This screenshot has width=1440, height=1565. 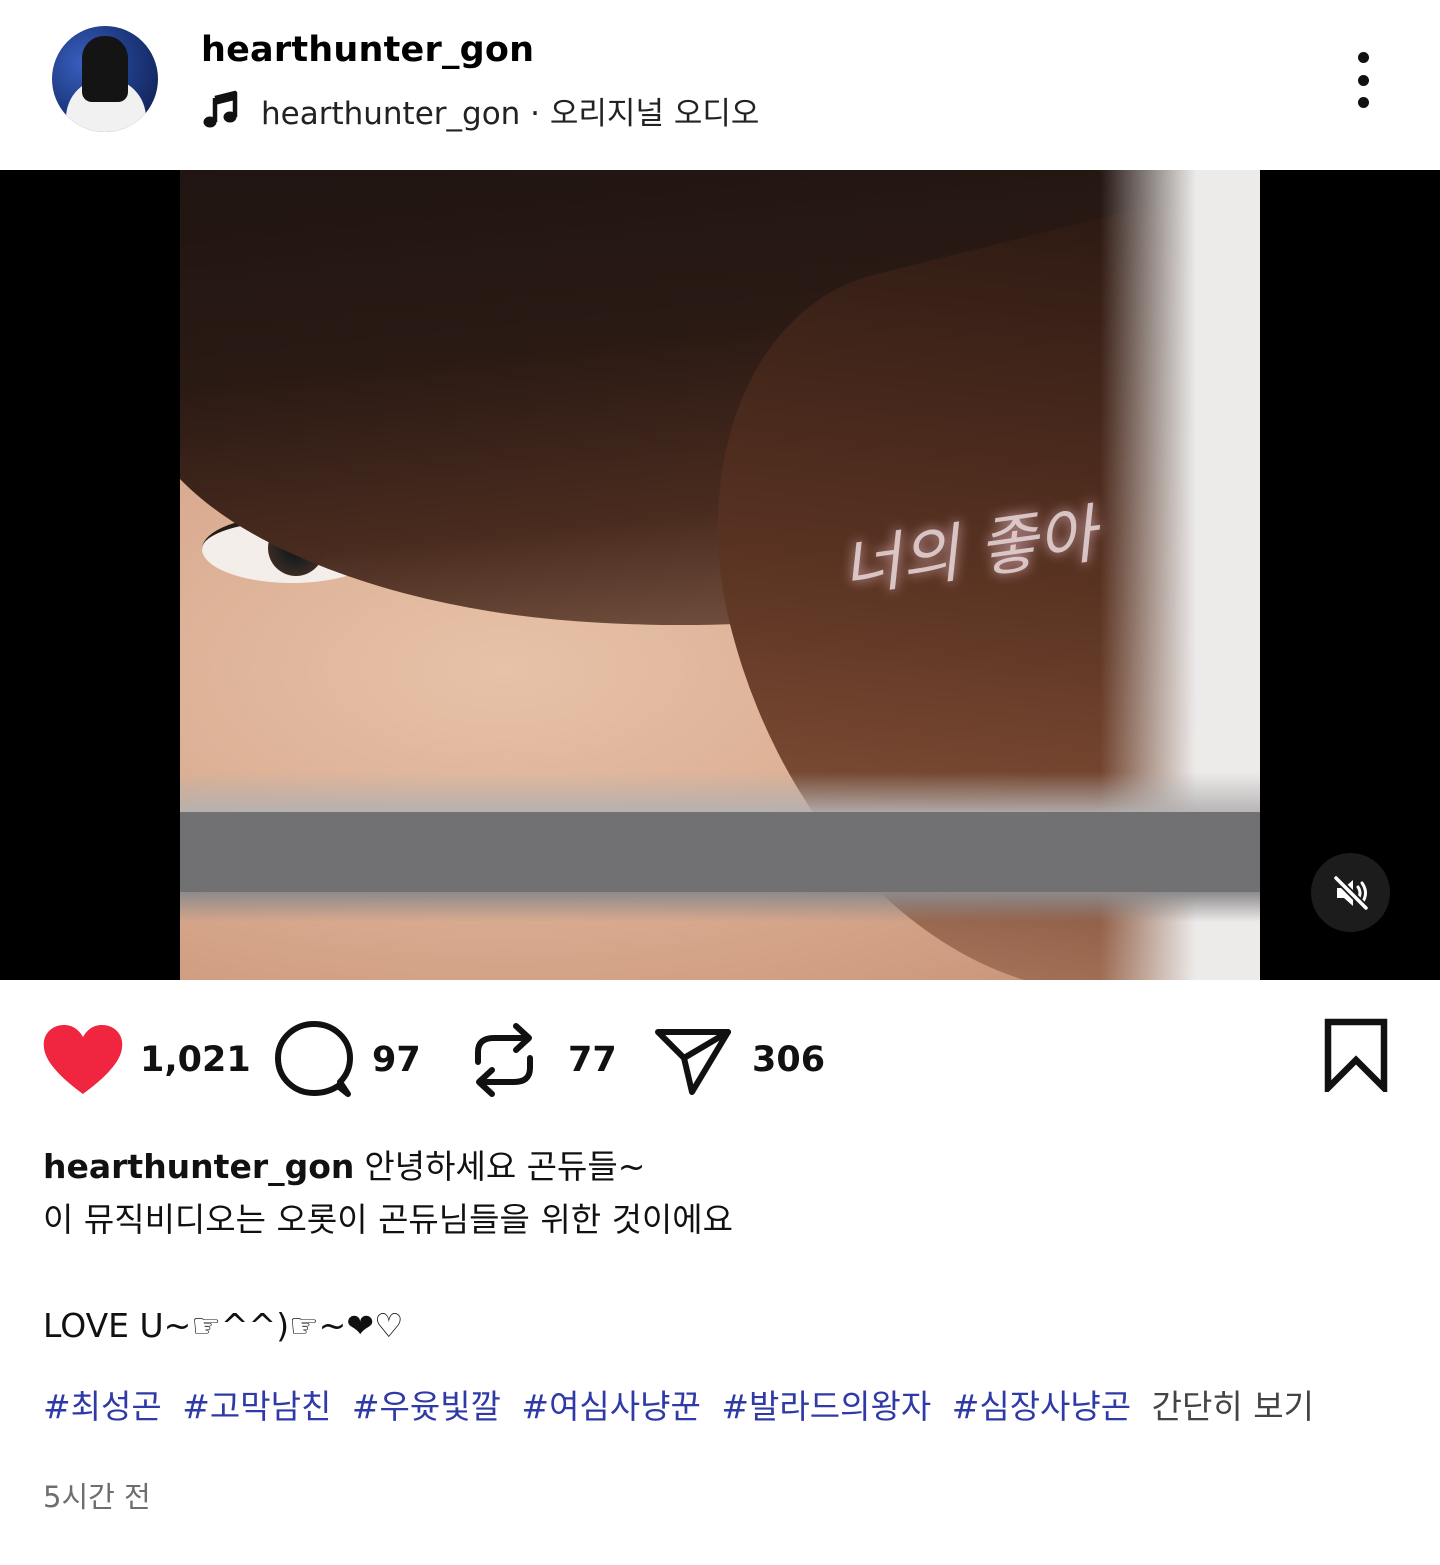 I want to click on comment-button: 97, so click(x=347, y=1060).